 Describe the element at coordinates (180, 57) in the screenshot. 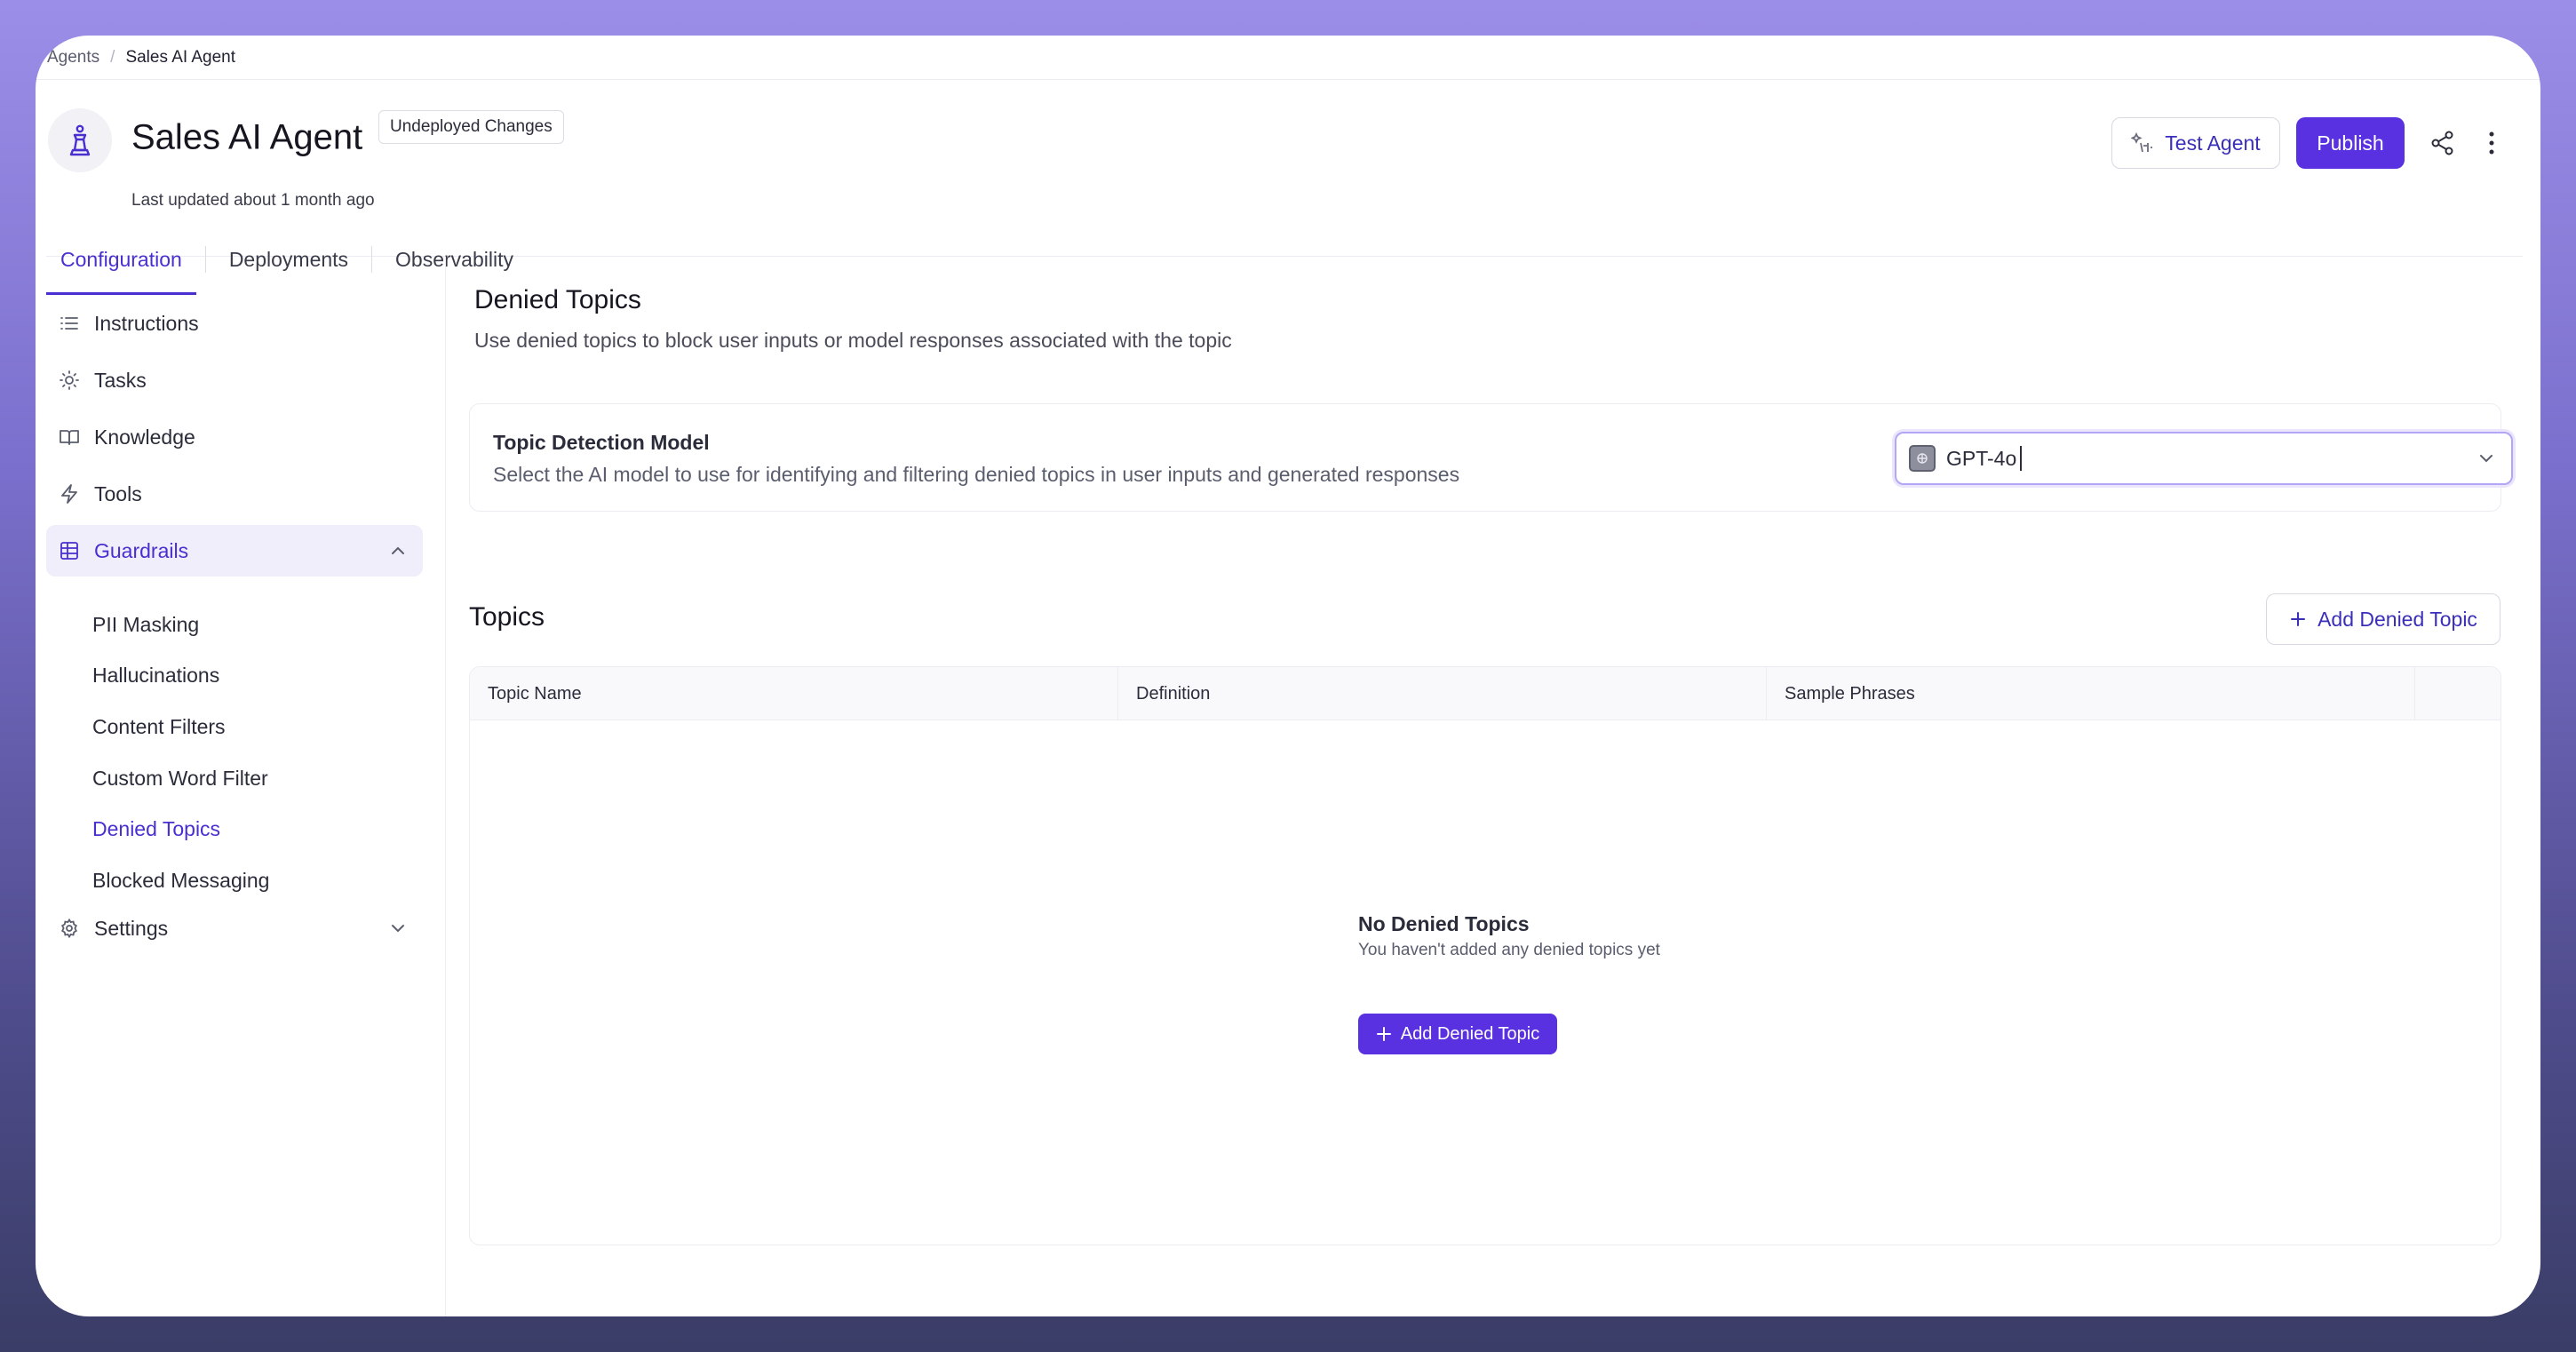

I see `breadcrumb-current: Sales AI Agent` at that location.